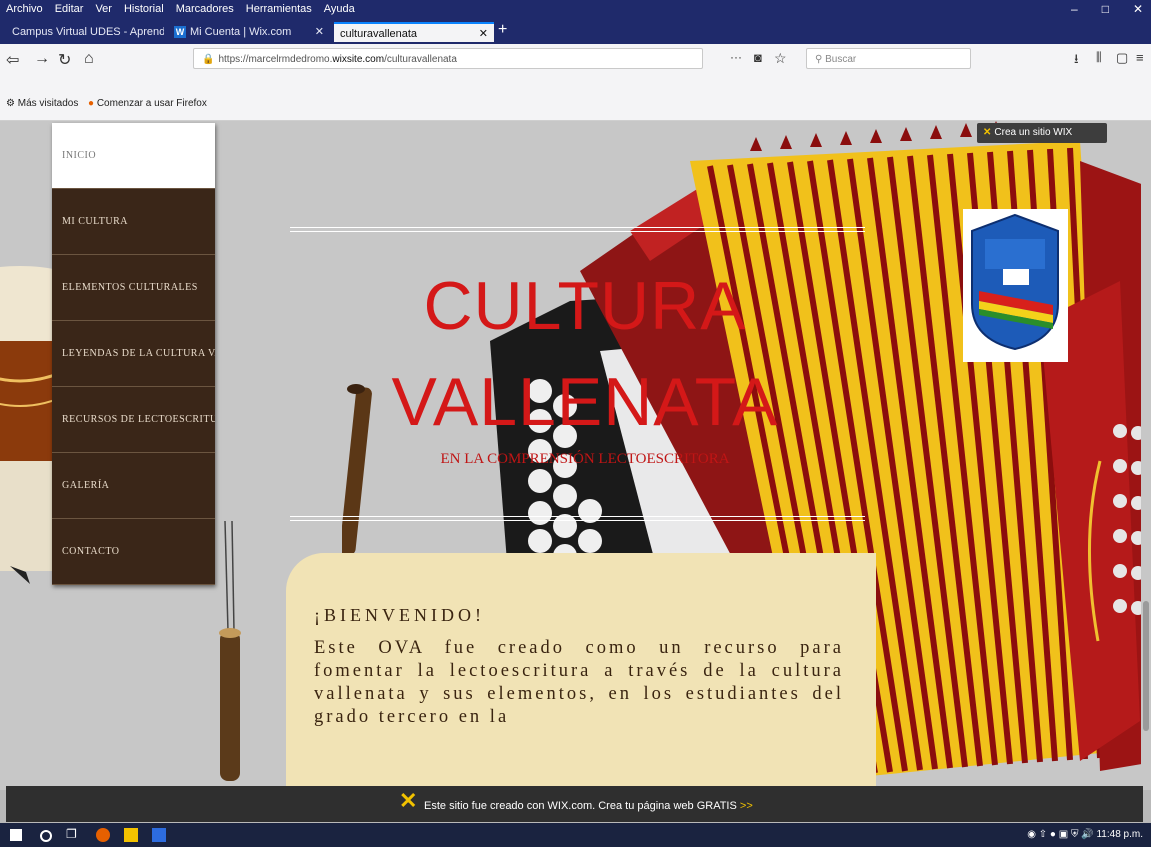  What do you see at coordinates (133, 420) in the screenshot?
I see `nav-item-recursos: RECURSOS DE LECTOESCRITURA` at bounding box center [133, 420].